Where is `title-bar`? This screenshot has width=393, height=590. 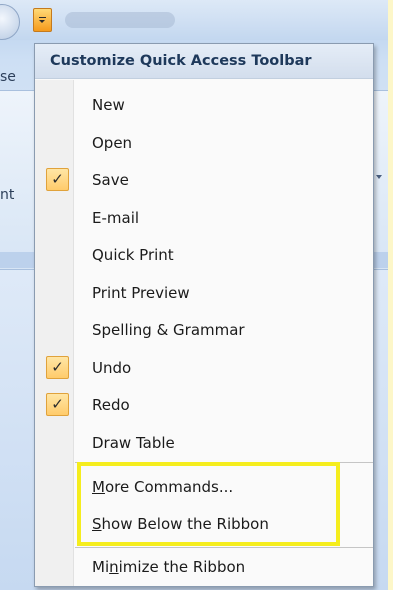 title-bar is located at coordinates (194, 20).